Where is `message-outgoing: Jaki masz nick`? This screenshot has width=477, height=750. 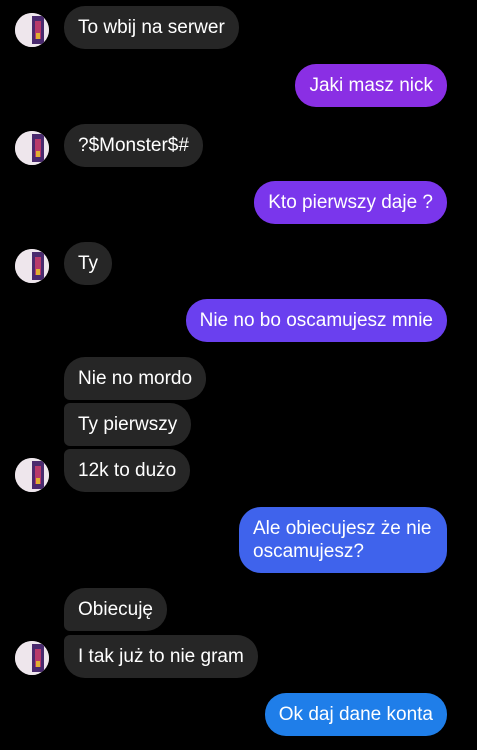
message-outgoing: Jaki masz nick is located at coordinates (371, 85).